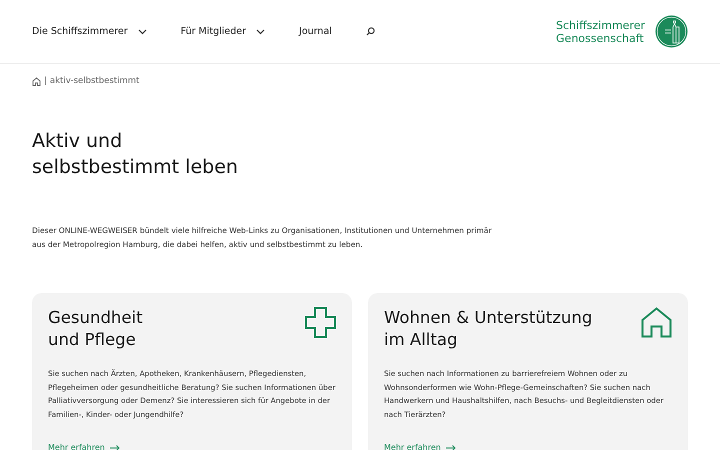 Image resolution: width=720 pixels, height=450 pixels. What do you see at coordinates (135, 154) in the screenshot?
I see `page-title: Aktiv und selbstbestimmt leben` at bounding box center [135, 154].